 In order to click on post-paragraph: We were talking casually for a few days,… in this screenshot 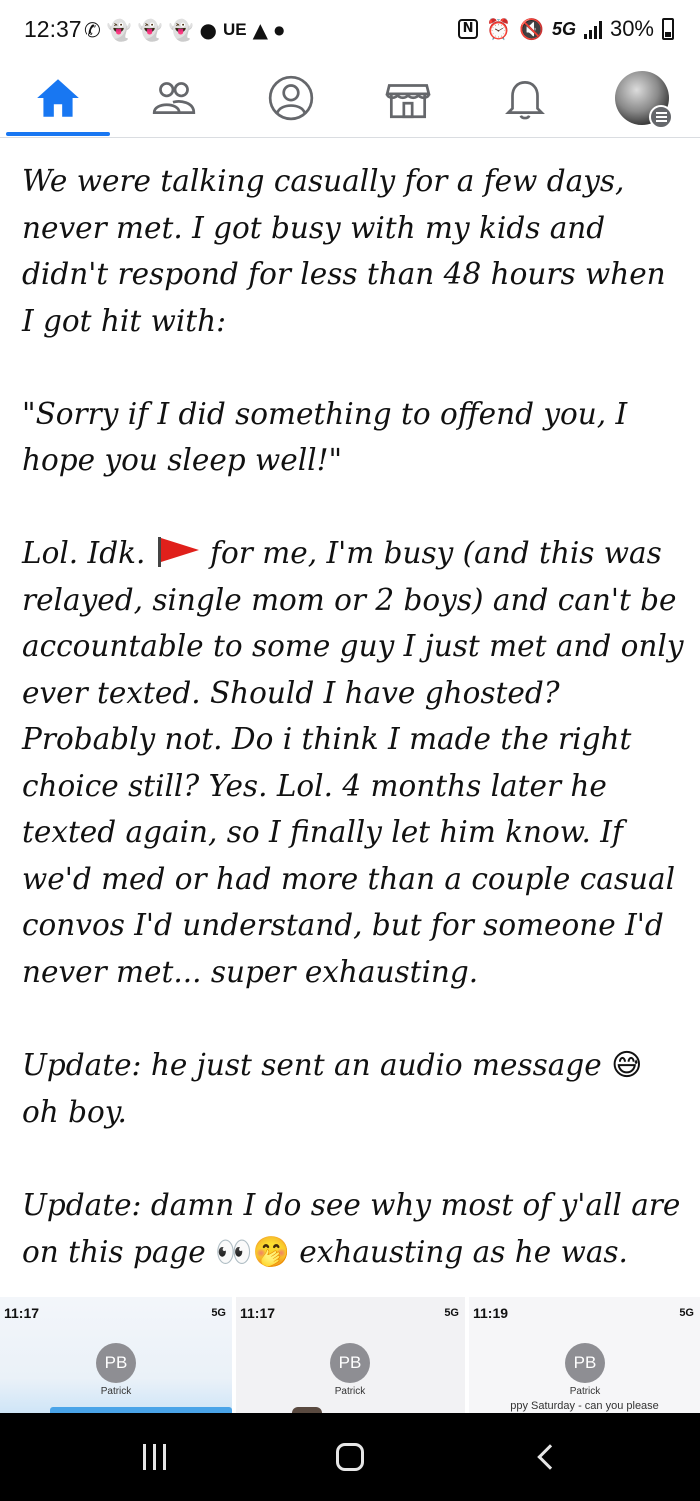, I will do `click(344, 251)`.